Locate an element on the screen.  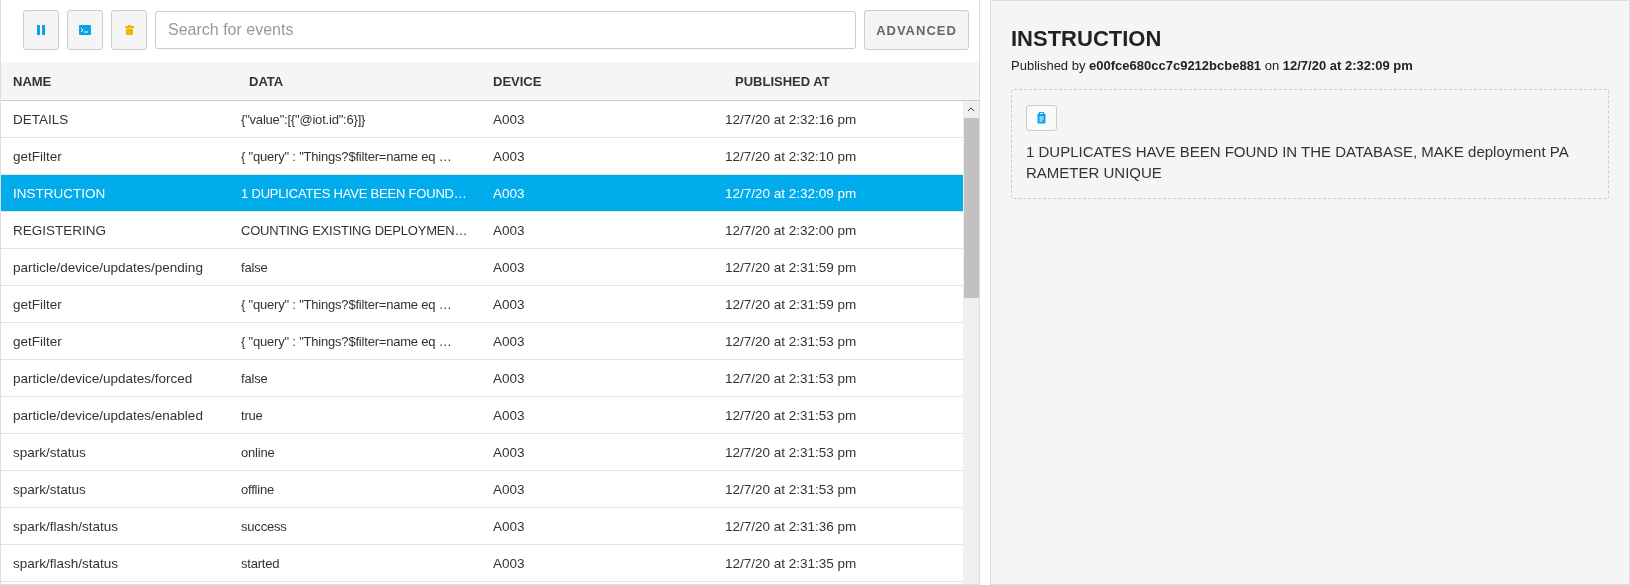
table-row: spark/status offline A003 12/7/20 at 2:31:53 pm is located at coordinates (482, 489).